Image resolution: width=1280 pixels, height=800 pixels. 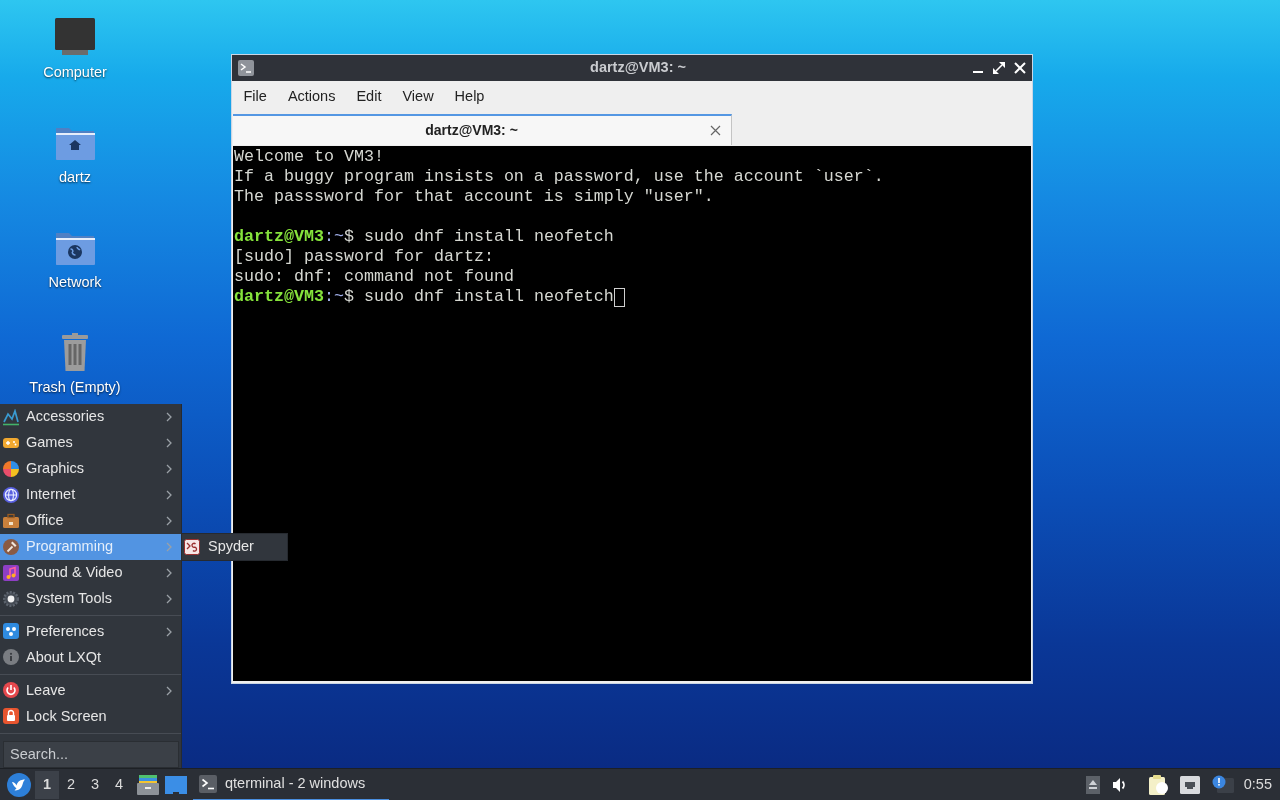 What do you see at coordinates (90, 417) in the screenshot?
I see `menu-item: Accessories` at bounding box center [90, 417].